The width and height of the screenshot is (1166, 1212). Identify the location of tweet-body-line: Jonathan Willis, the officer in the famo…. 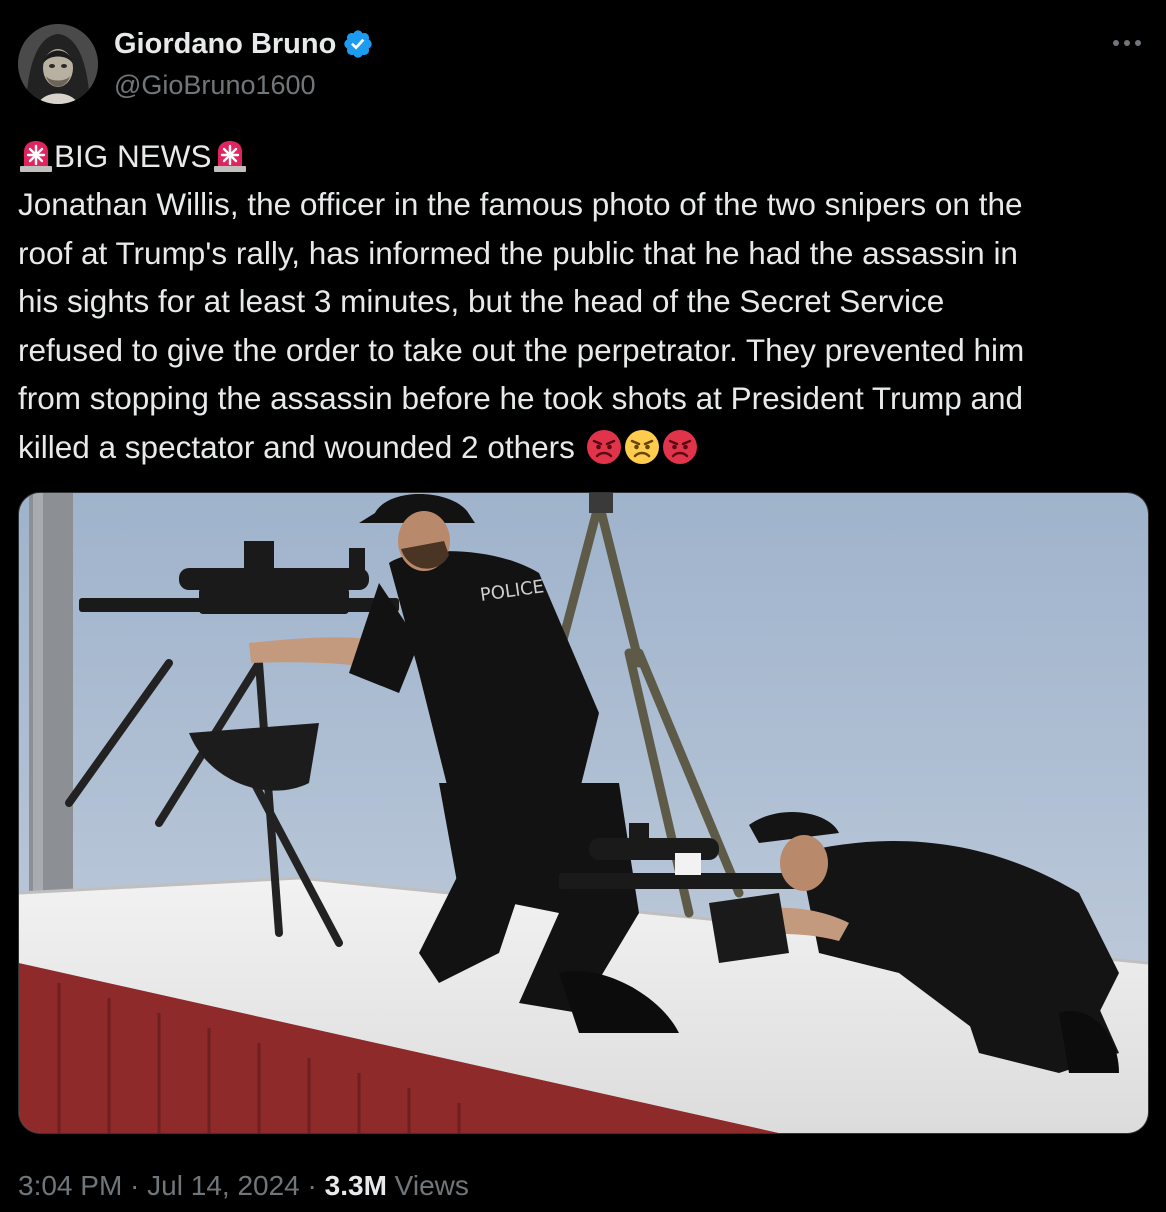
(520, 204).